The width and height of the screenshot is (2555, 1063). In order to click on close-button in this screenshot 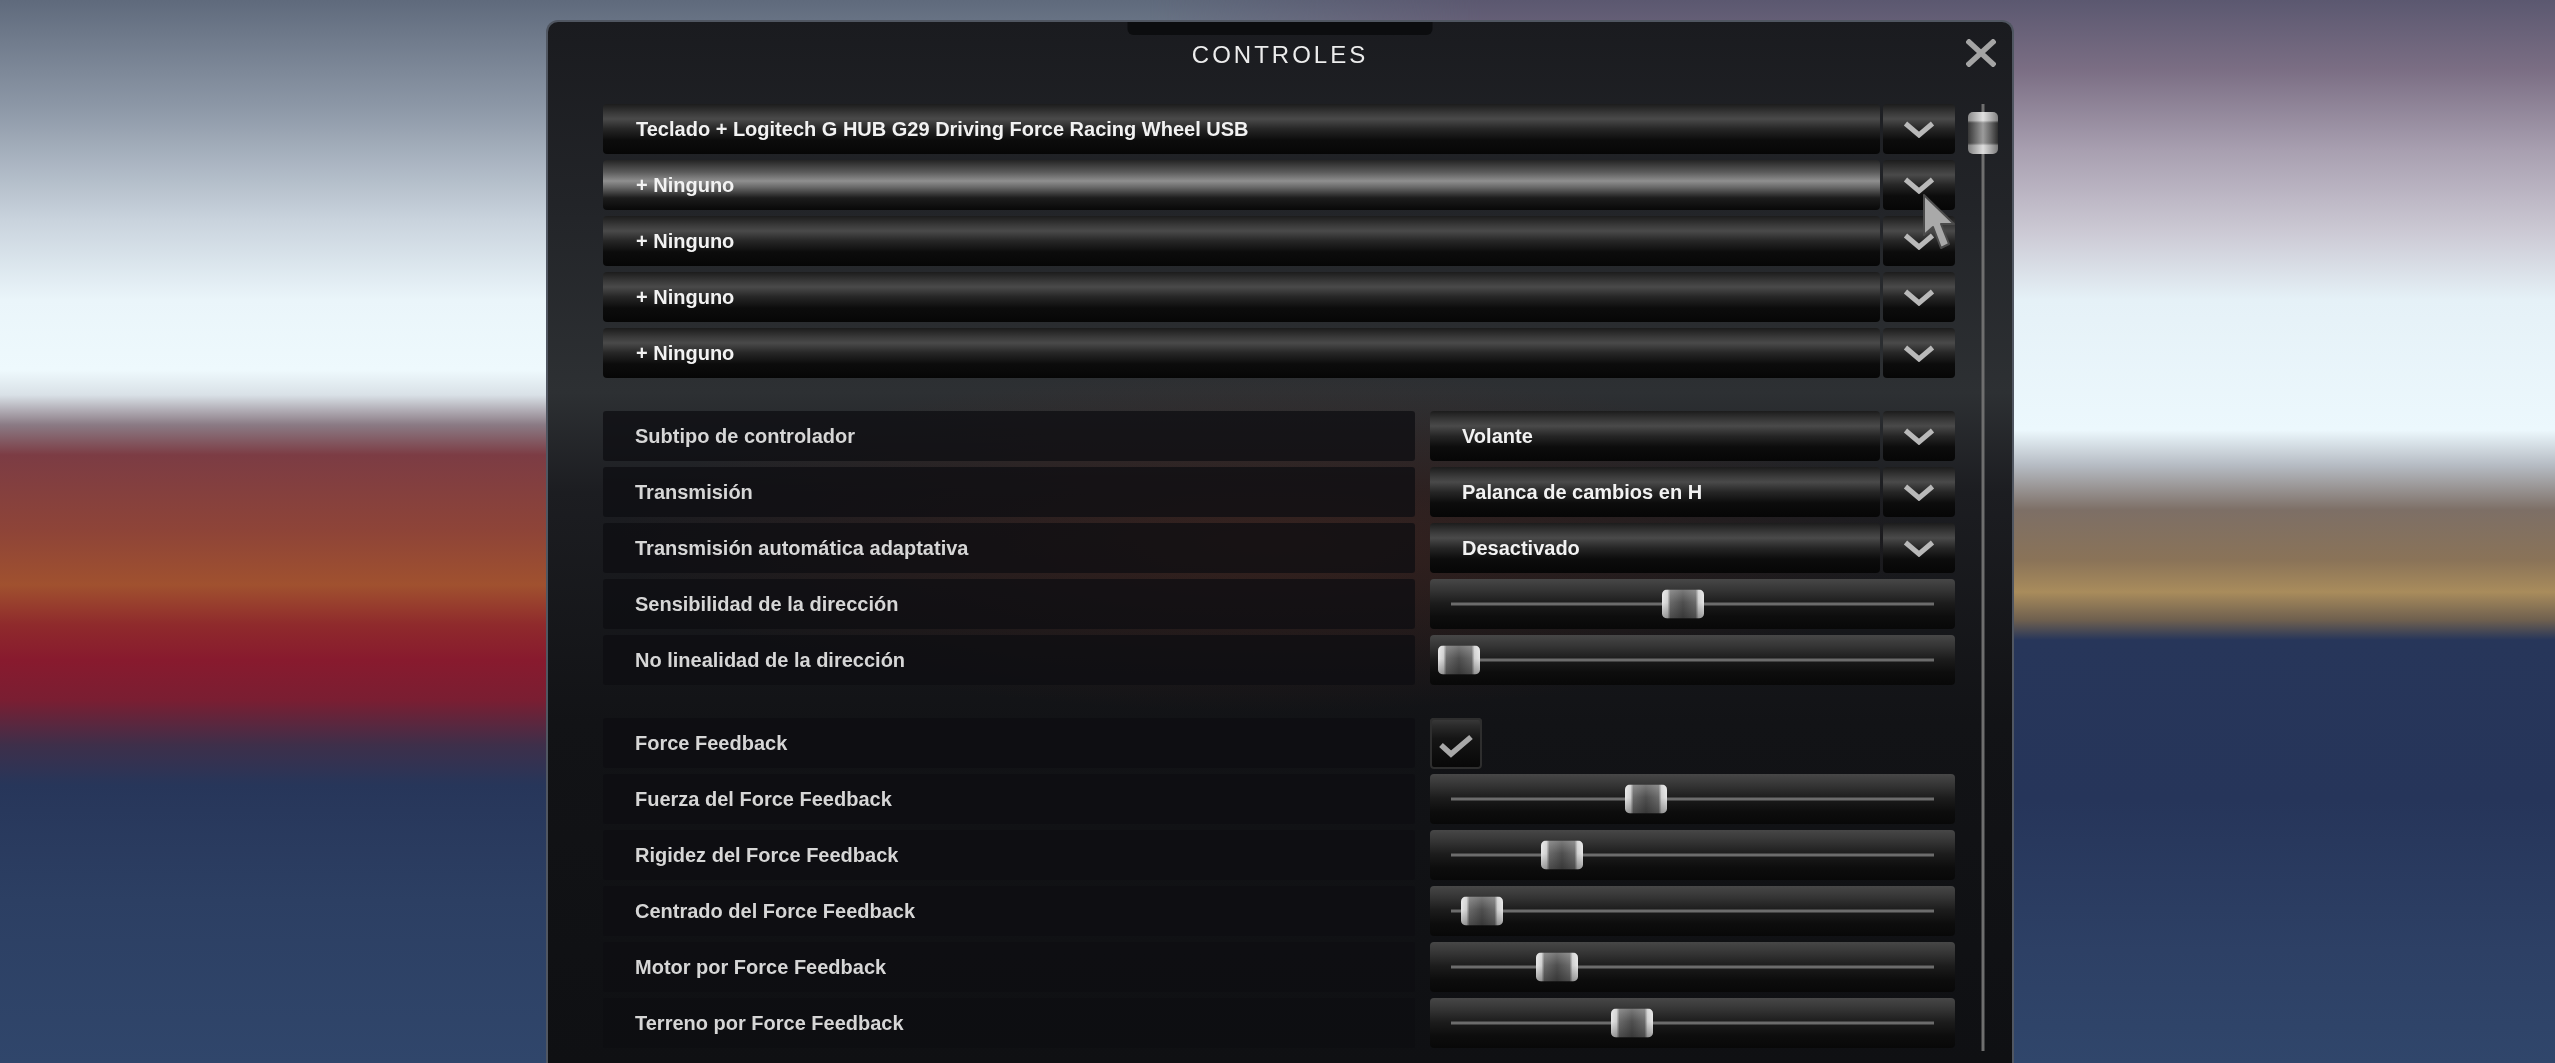, I will do `click(1981, 53)`.